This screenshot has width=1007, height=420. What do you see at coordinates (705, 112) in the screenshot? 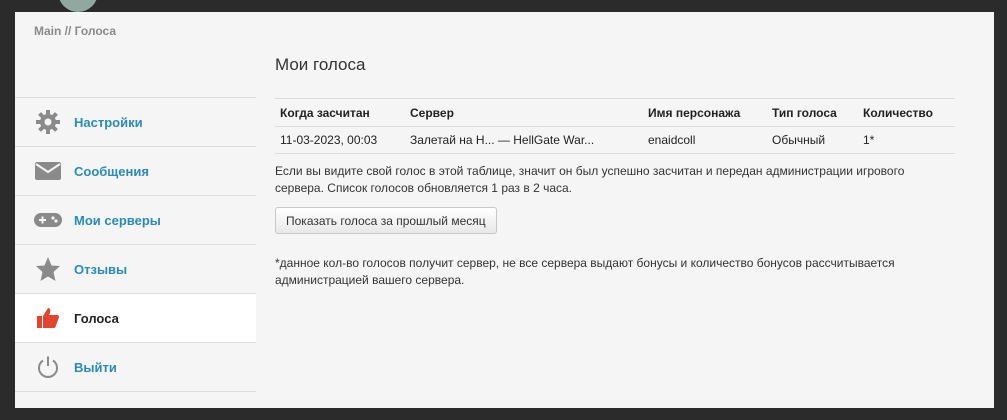
I see `col-header-character: Имя персонажа` at bounding box center [705, 112].